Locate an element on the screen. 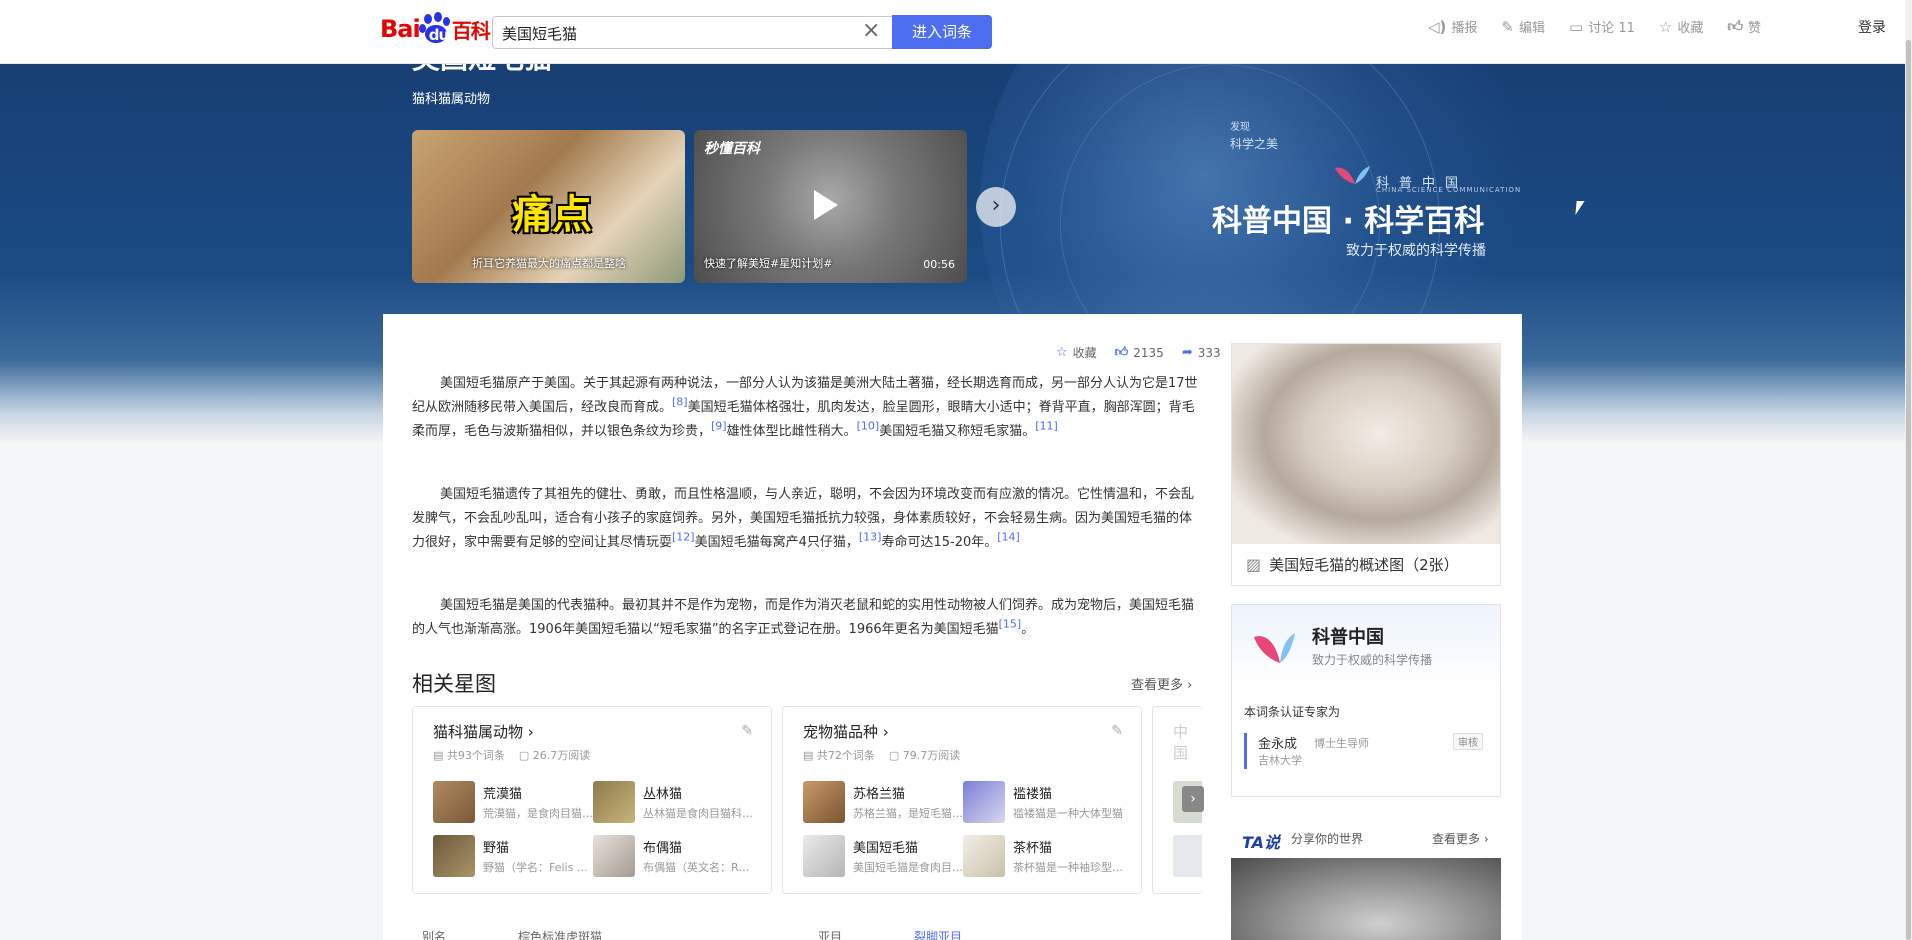 Image resolution: width=1912 pixels, height=940 pixels. baidu-baike-logo: Bai du 百科 is located at coordinates (435, 29).